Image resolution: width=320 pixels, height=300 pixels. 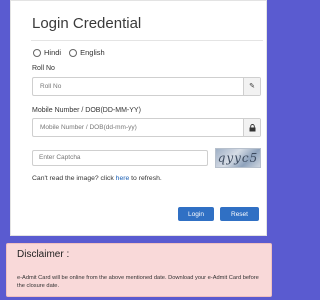 What do you see at coordinates (43, 254) in the screenshot?
I see `disclaimer-title: Disclaimer :` at bounding box center [43, 254].